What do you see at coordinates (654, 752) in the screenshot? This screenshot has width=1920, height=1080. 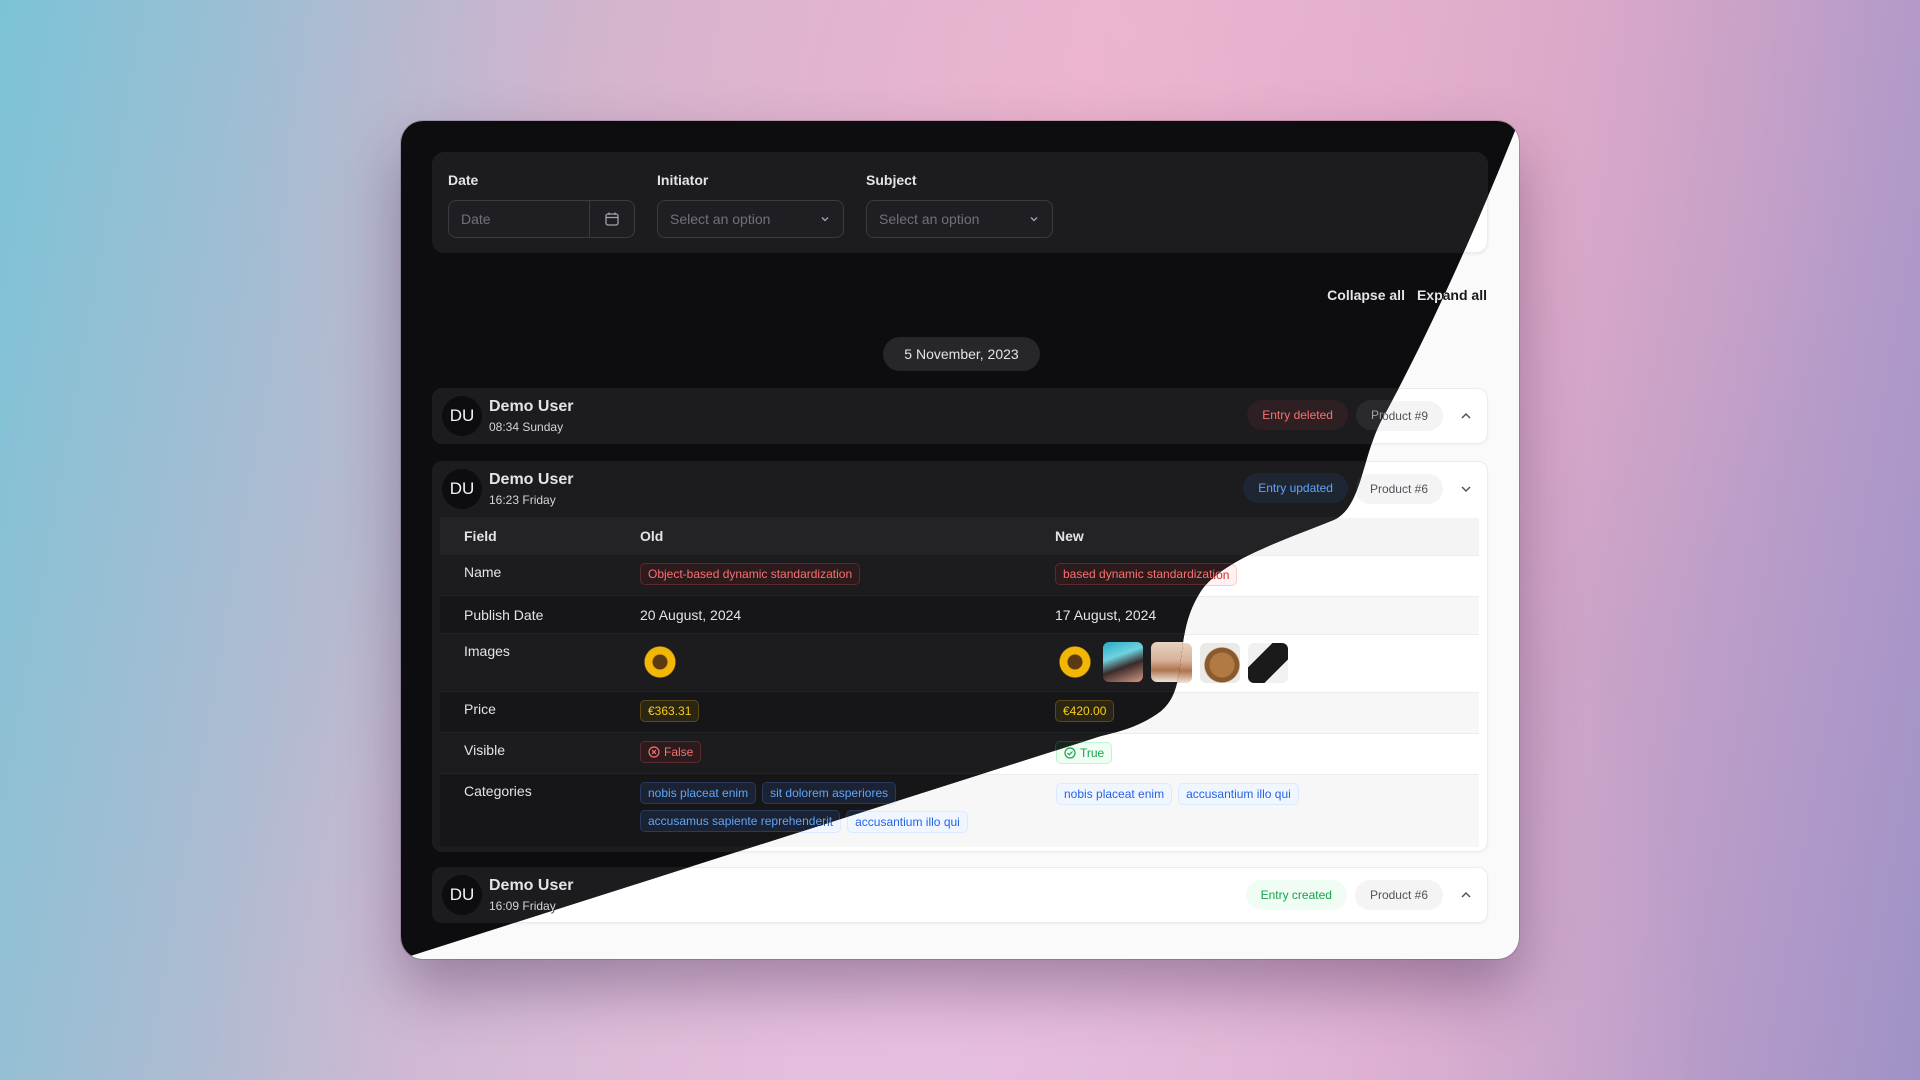 I see `x-circle-icon` at bounding box center [654, 752].